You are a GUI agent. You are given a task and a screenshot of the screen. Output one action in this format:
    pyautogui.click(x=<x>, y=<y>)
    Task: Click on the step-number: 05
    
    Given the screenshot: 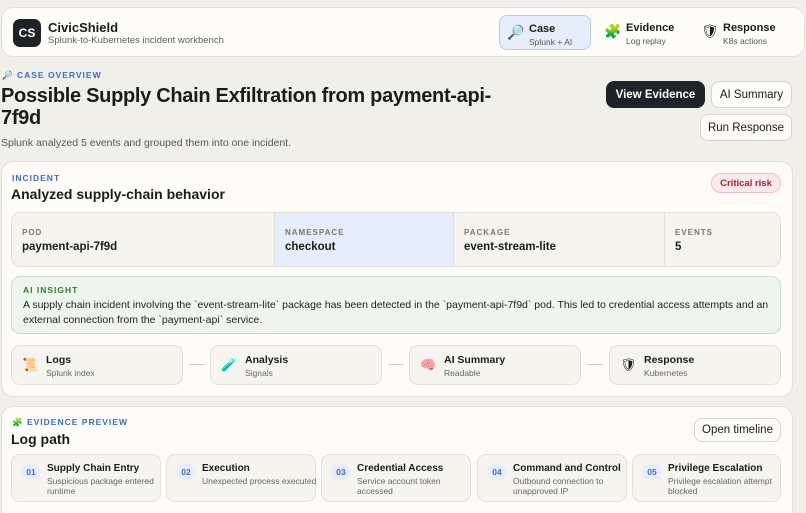 What is the action you would take?
    pyautogui.click(x=652, y=472)
    